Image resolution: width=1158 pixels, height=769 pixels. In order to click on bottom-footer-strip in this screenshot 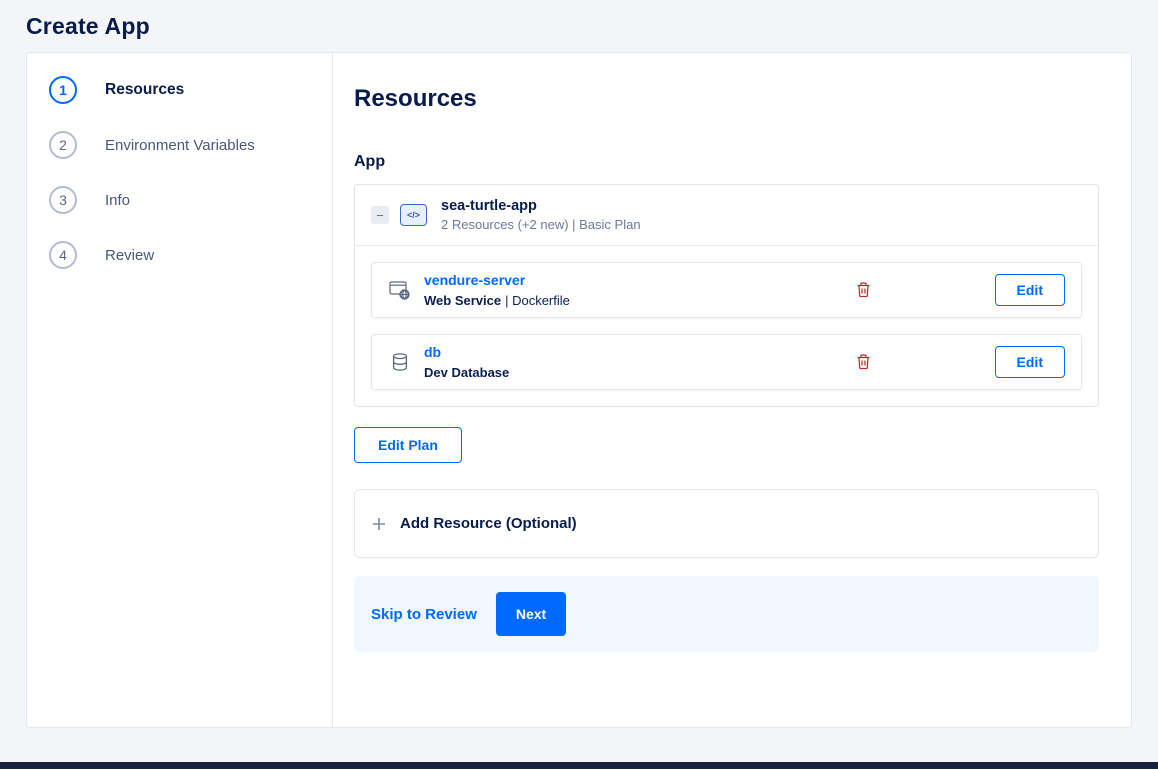, I will do `click(579, 765)`.